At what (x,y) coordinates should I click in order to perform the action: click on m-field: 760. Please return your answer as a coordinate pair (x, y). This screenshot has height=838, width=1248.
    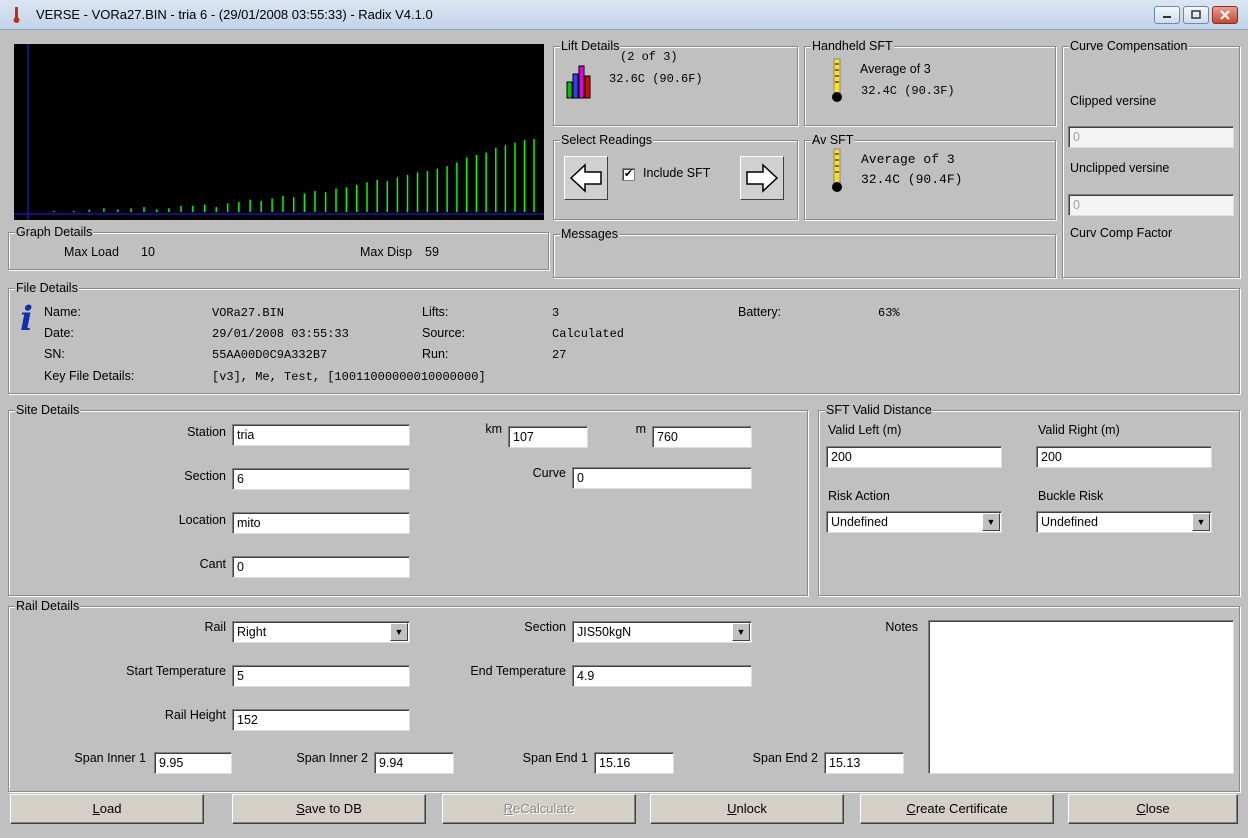
    Looking at the image, I should click on (702, 437).